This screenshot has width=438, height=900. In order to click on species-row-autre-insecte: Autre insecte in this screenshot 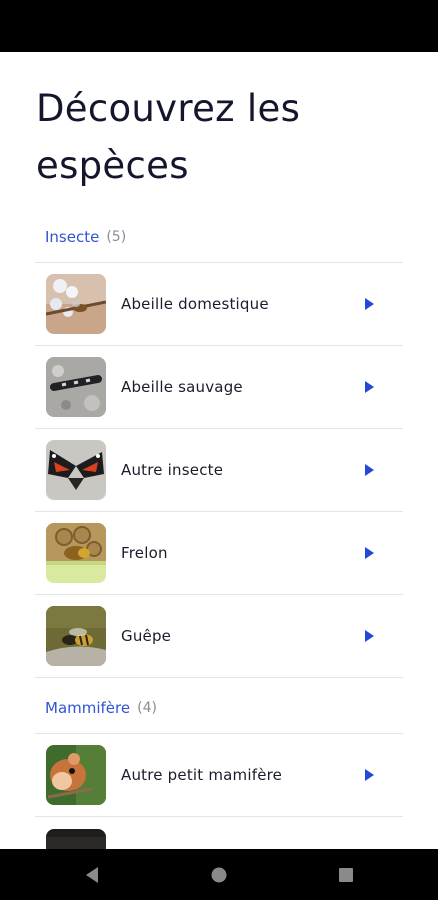, I will do `click(219, 470)`.